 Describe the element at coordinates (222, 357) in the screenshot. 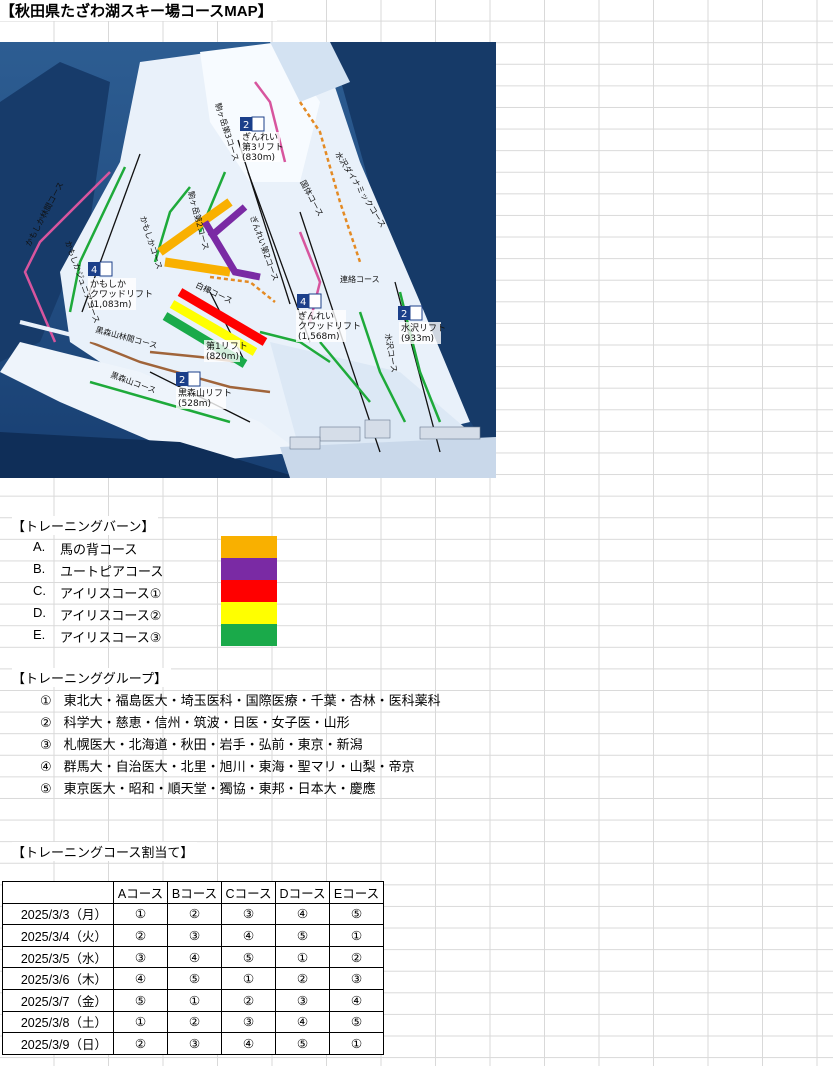

I see `svg-text: (820m)` at that location.